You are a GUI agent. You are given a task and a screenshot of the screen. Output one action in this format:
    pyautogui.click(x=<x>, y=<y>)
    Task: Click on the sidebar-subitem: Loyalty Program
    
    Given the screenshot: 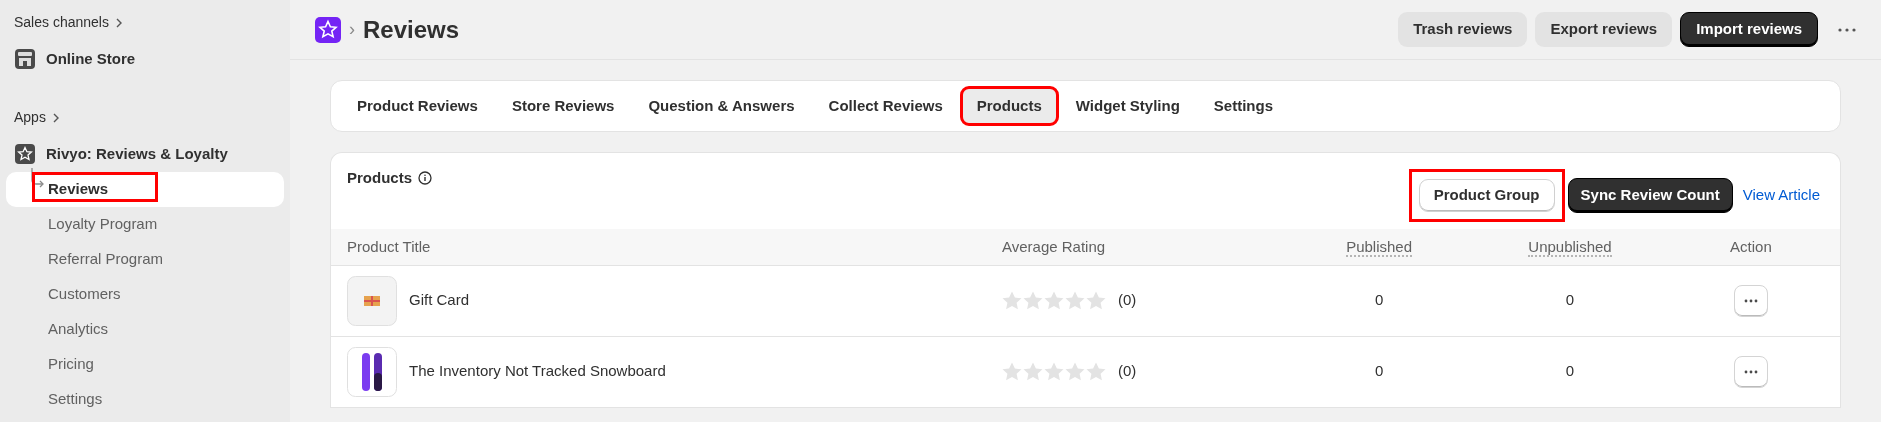 What is the action you would take?
    pyautogui.click(x=145, y=224)
    